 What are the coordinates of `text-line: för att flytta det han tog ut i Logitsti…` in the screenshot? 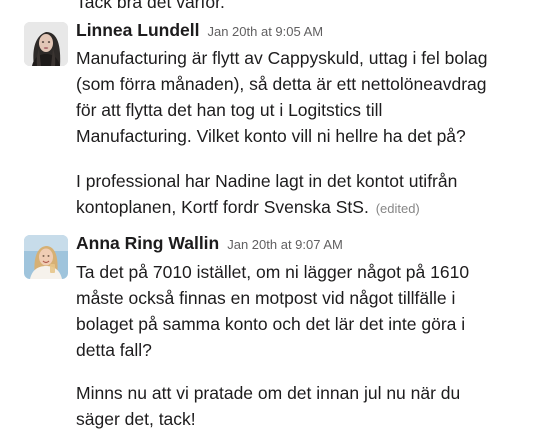 It's located at (229, 110).